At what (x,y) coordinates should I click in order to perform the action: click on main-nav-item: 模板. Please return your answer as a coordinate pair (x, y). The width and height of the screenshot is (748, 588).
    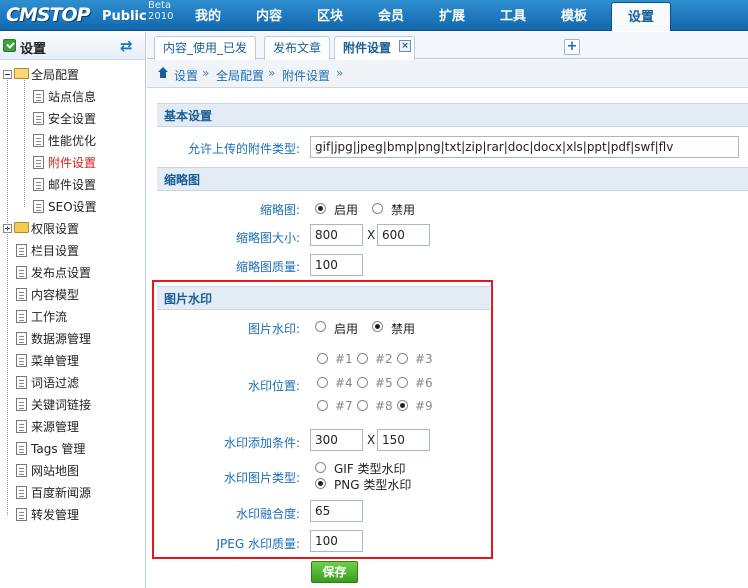
    Looking at the image, I should click on (574, 16).